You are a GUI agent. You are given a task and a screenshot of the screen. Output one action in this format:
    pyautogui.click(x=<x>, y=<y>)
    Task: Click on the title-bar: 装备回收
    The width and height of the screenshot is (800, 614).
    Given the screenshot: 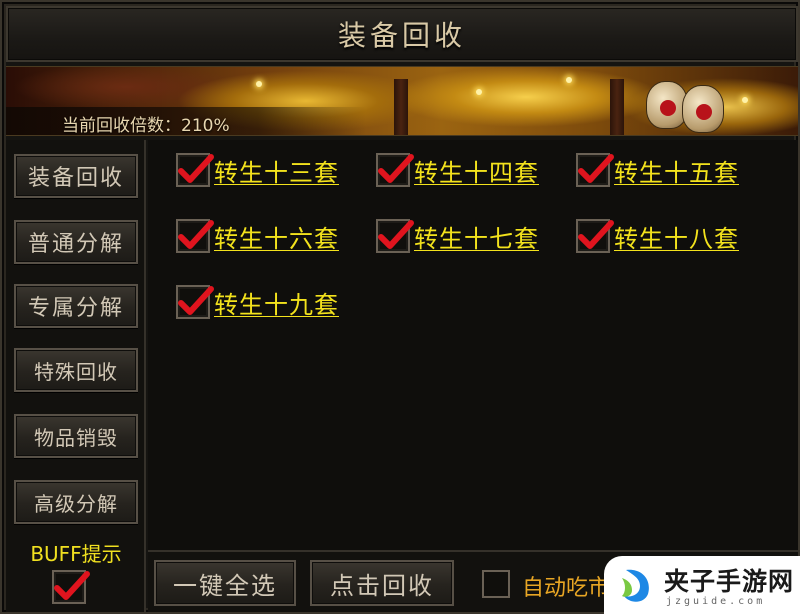 What is the action you would take?
    pyautogui.click(x=402, y=34)
    